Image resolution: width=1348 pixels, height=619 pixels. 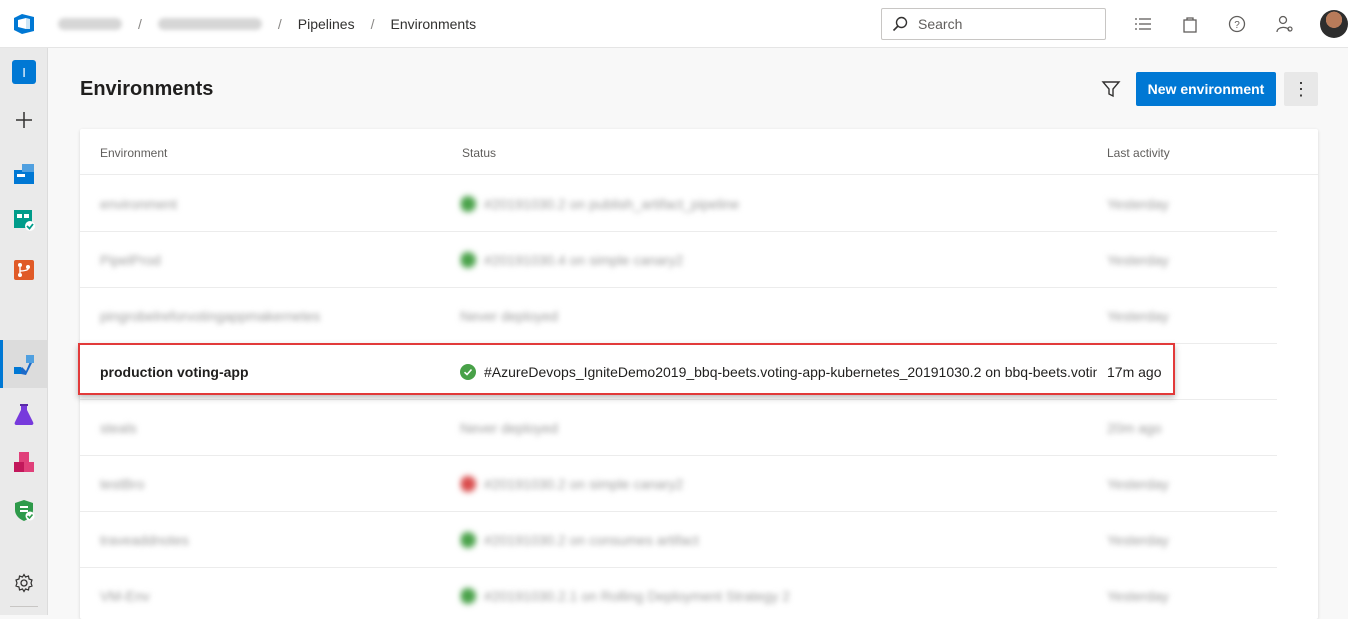 What do you see at coordinates (24, 331) in the screenshot?
I see `left-navigation-rail: I` at bounding box center [24, 331].